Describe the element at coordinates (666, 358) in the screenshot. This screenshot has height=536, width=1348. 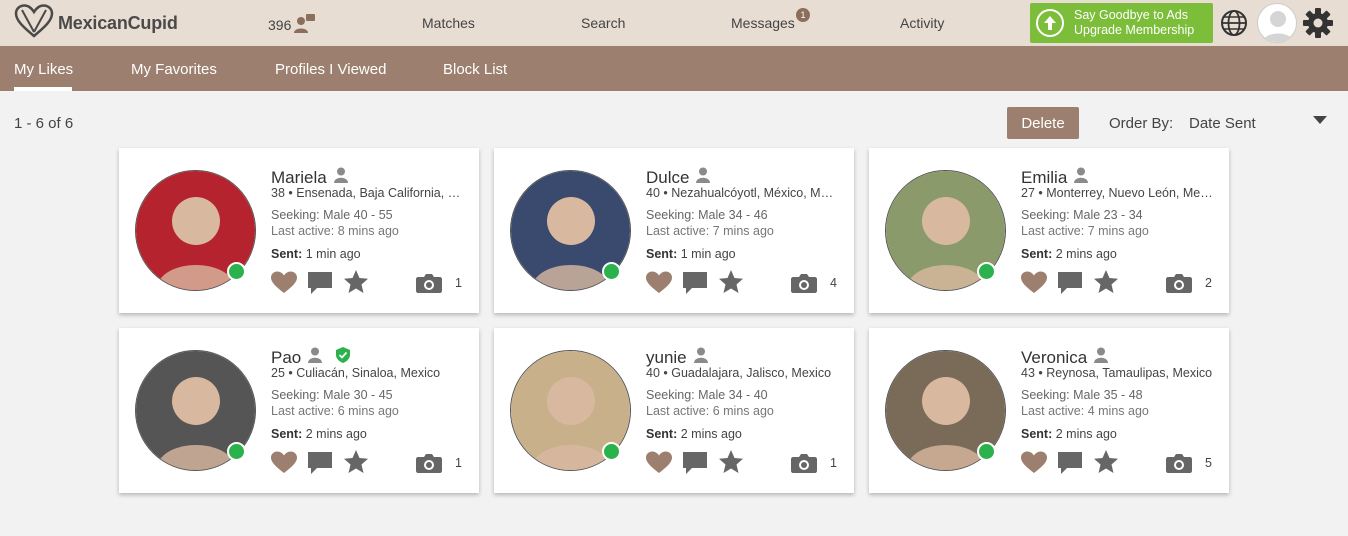
I see `profile-name: yunie` at that location.